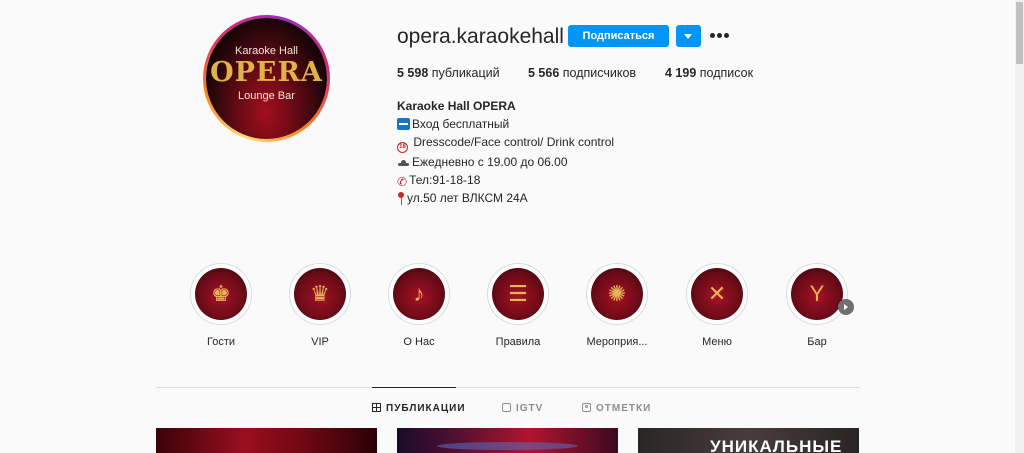  I want to click on avatar-logo-bottom-text: Lounge Bar, so click(266, 96).